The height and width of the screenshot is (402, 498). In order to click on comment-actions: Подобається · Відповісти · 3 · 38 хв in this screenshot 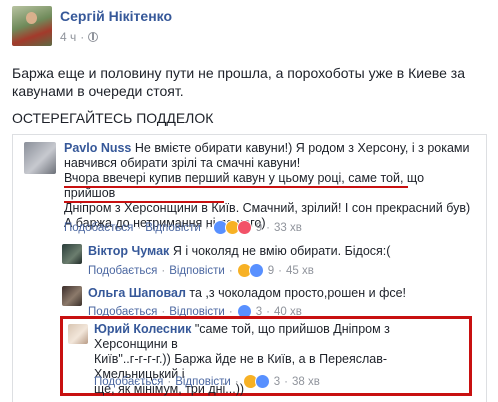, I will do `click(207, 381)`.